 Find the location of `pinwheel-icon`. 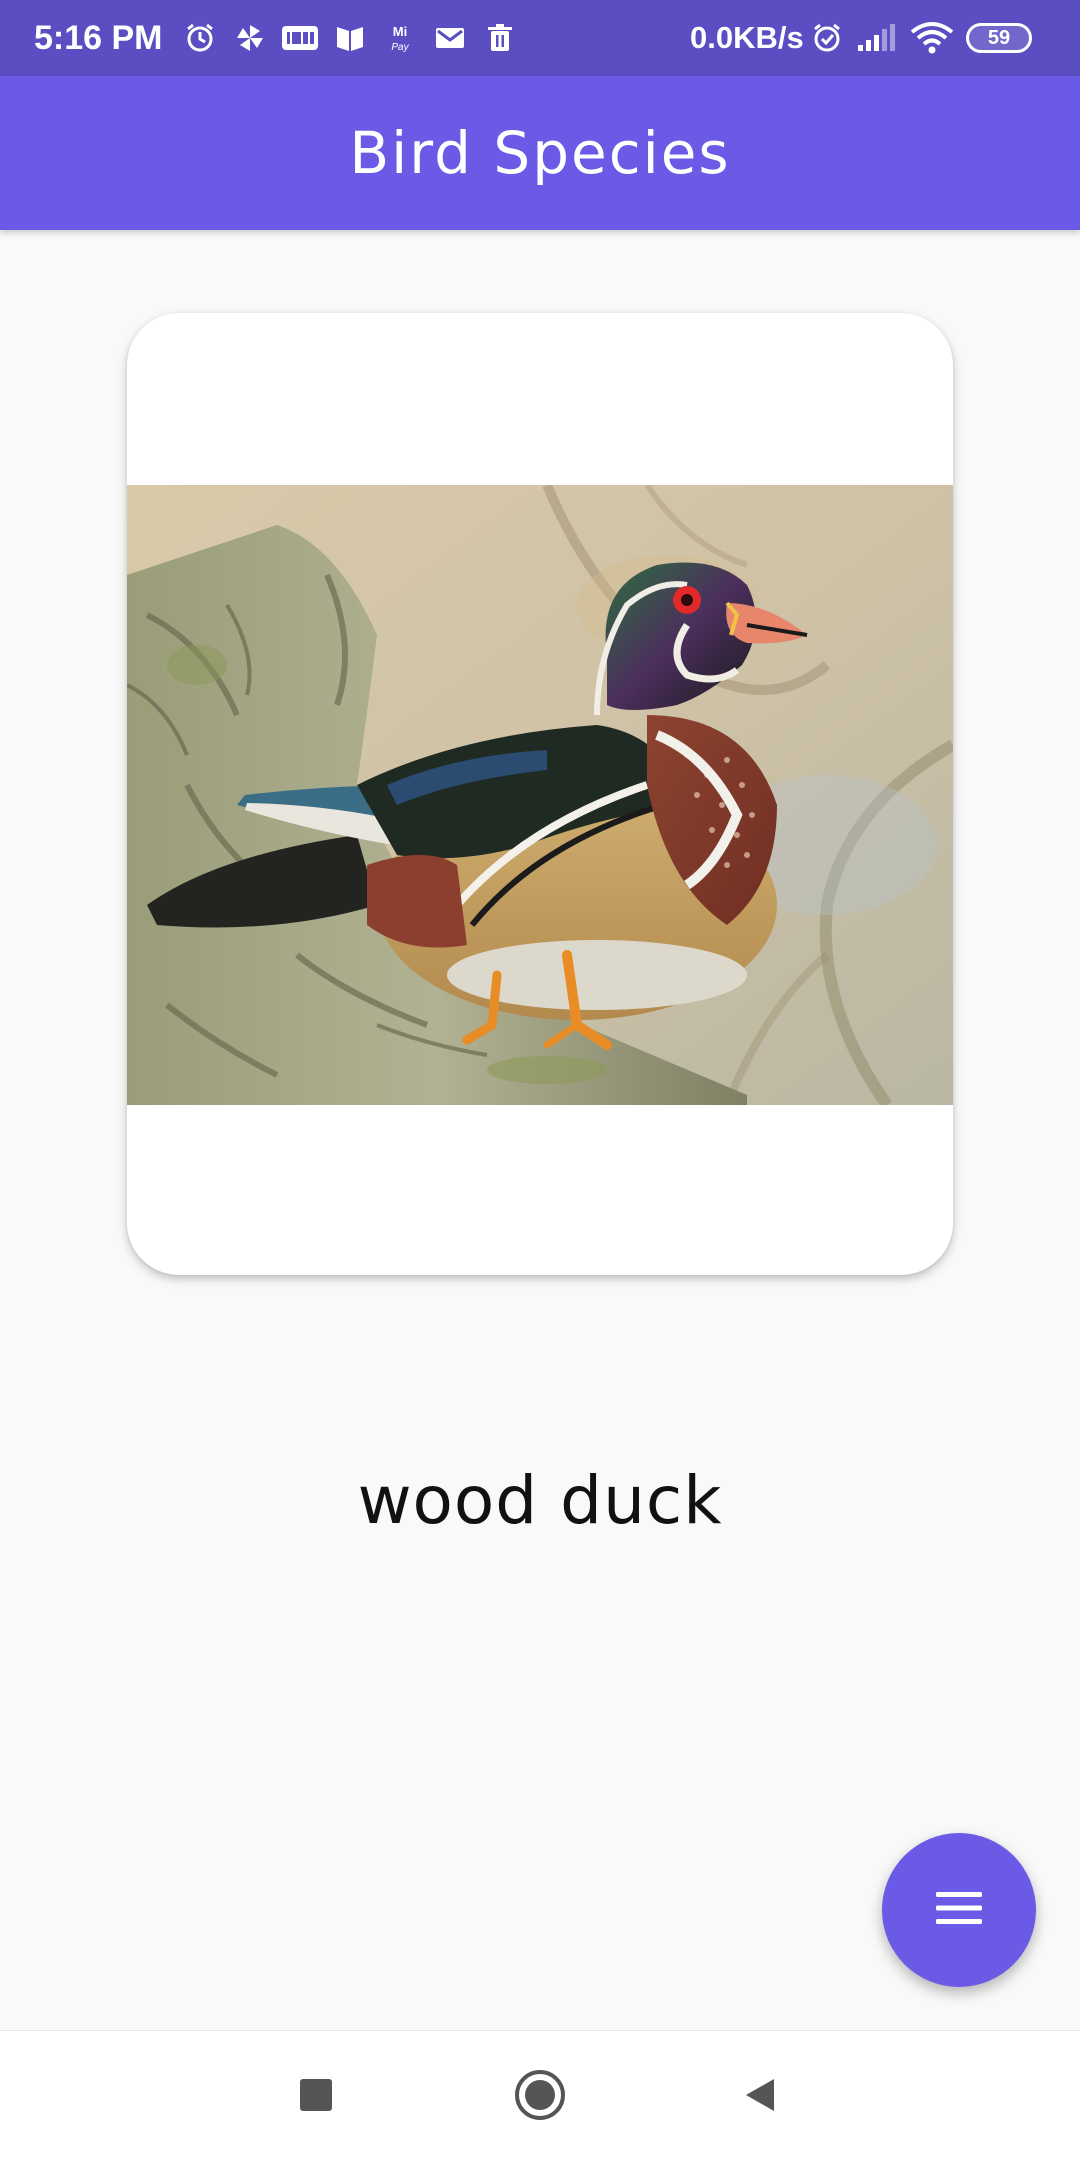

pinwheel-icon is located at coordinates (250, 38).